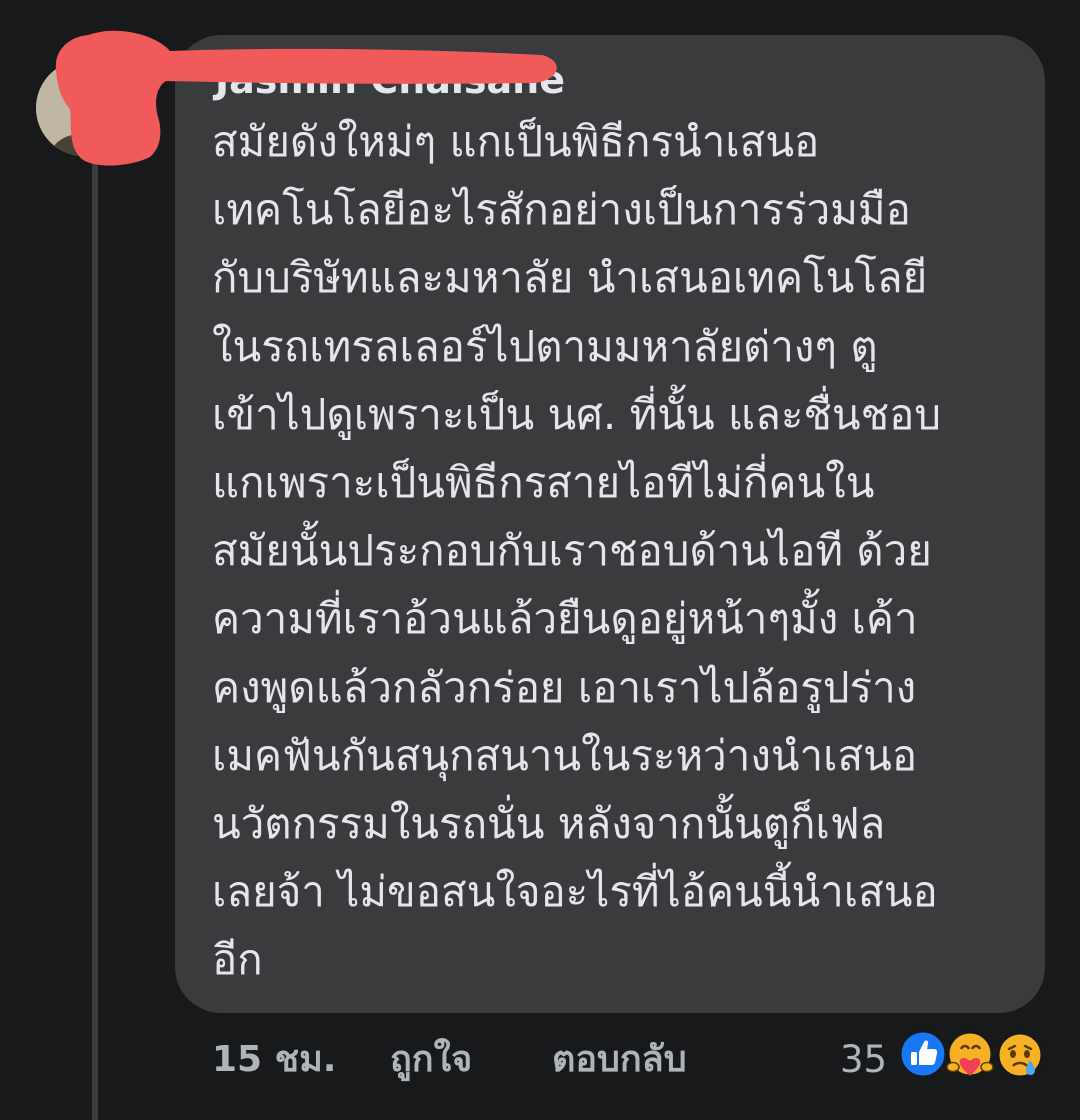 The width and height of the screenshot is (1080, 1120). I want to click on comment-text-line: เมคฟันกันสนุกสนานในระหว่างนำเสนอ, so click(565, 755).